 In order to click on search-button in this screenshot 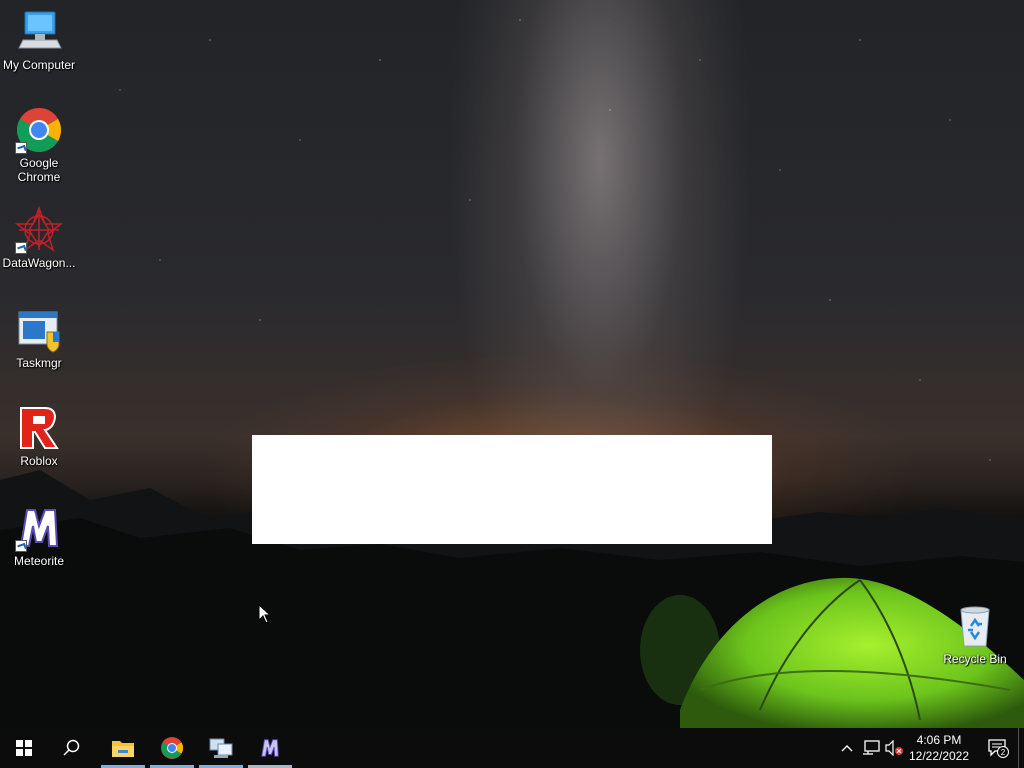, I will do `click(72, 748)`.